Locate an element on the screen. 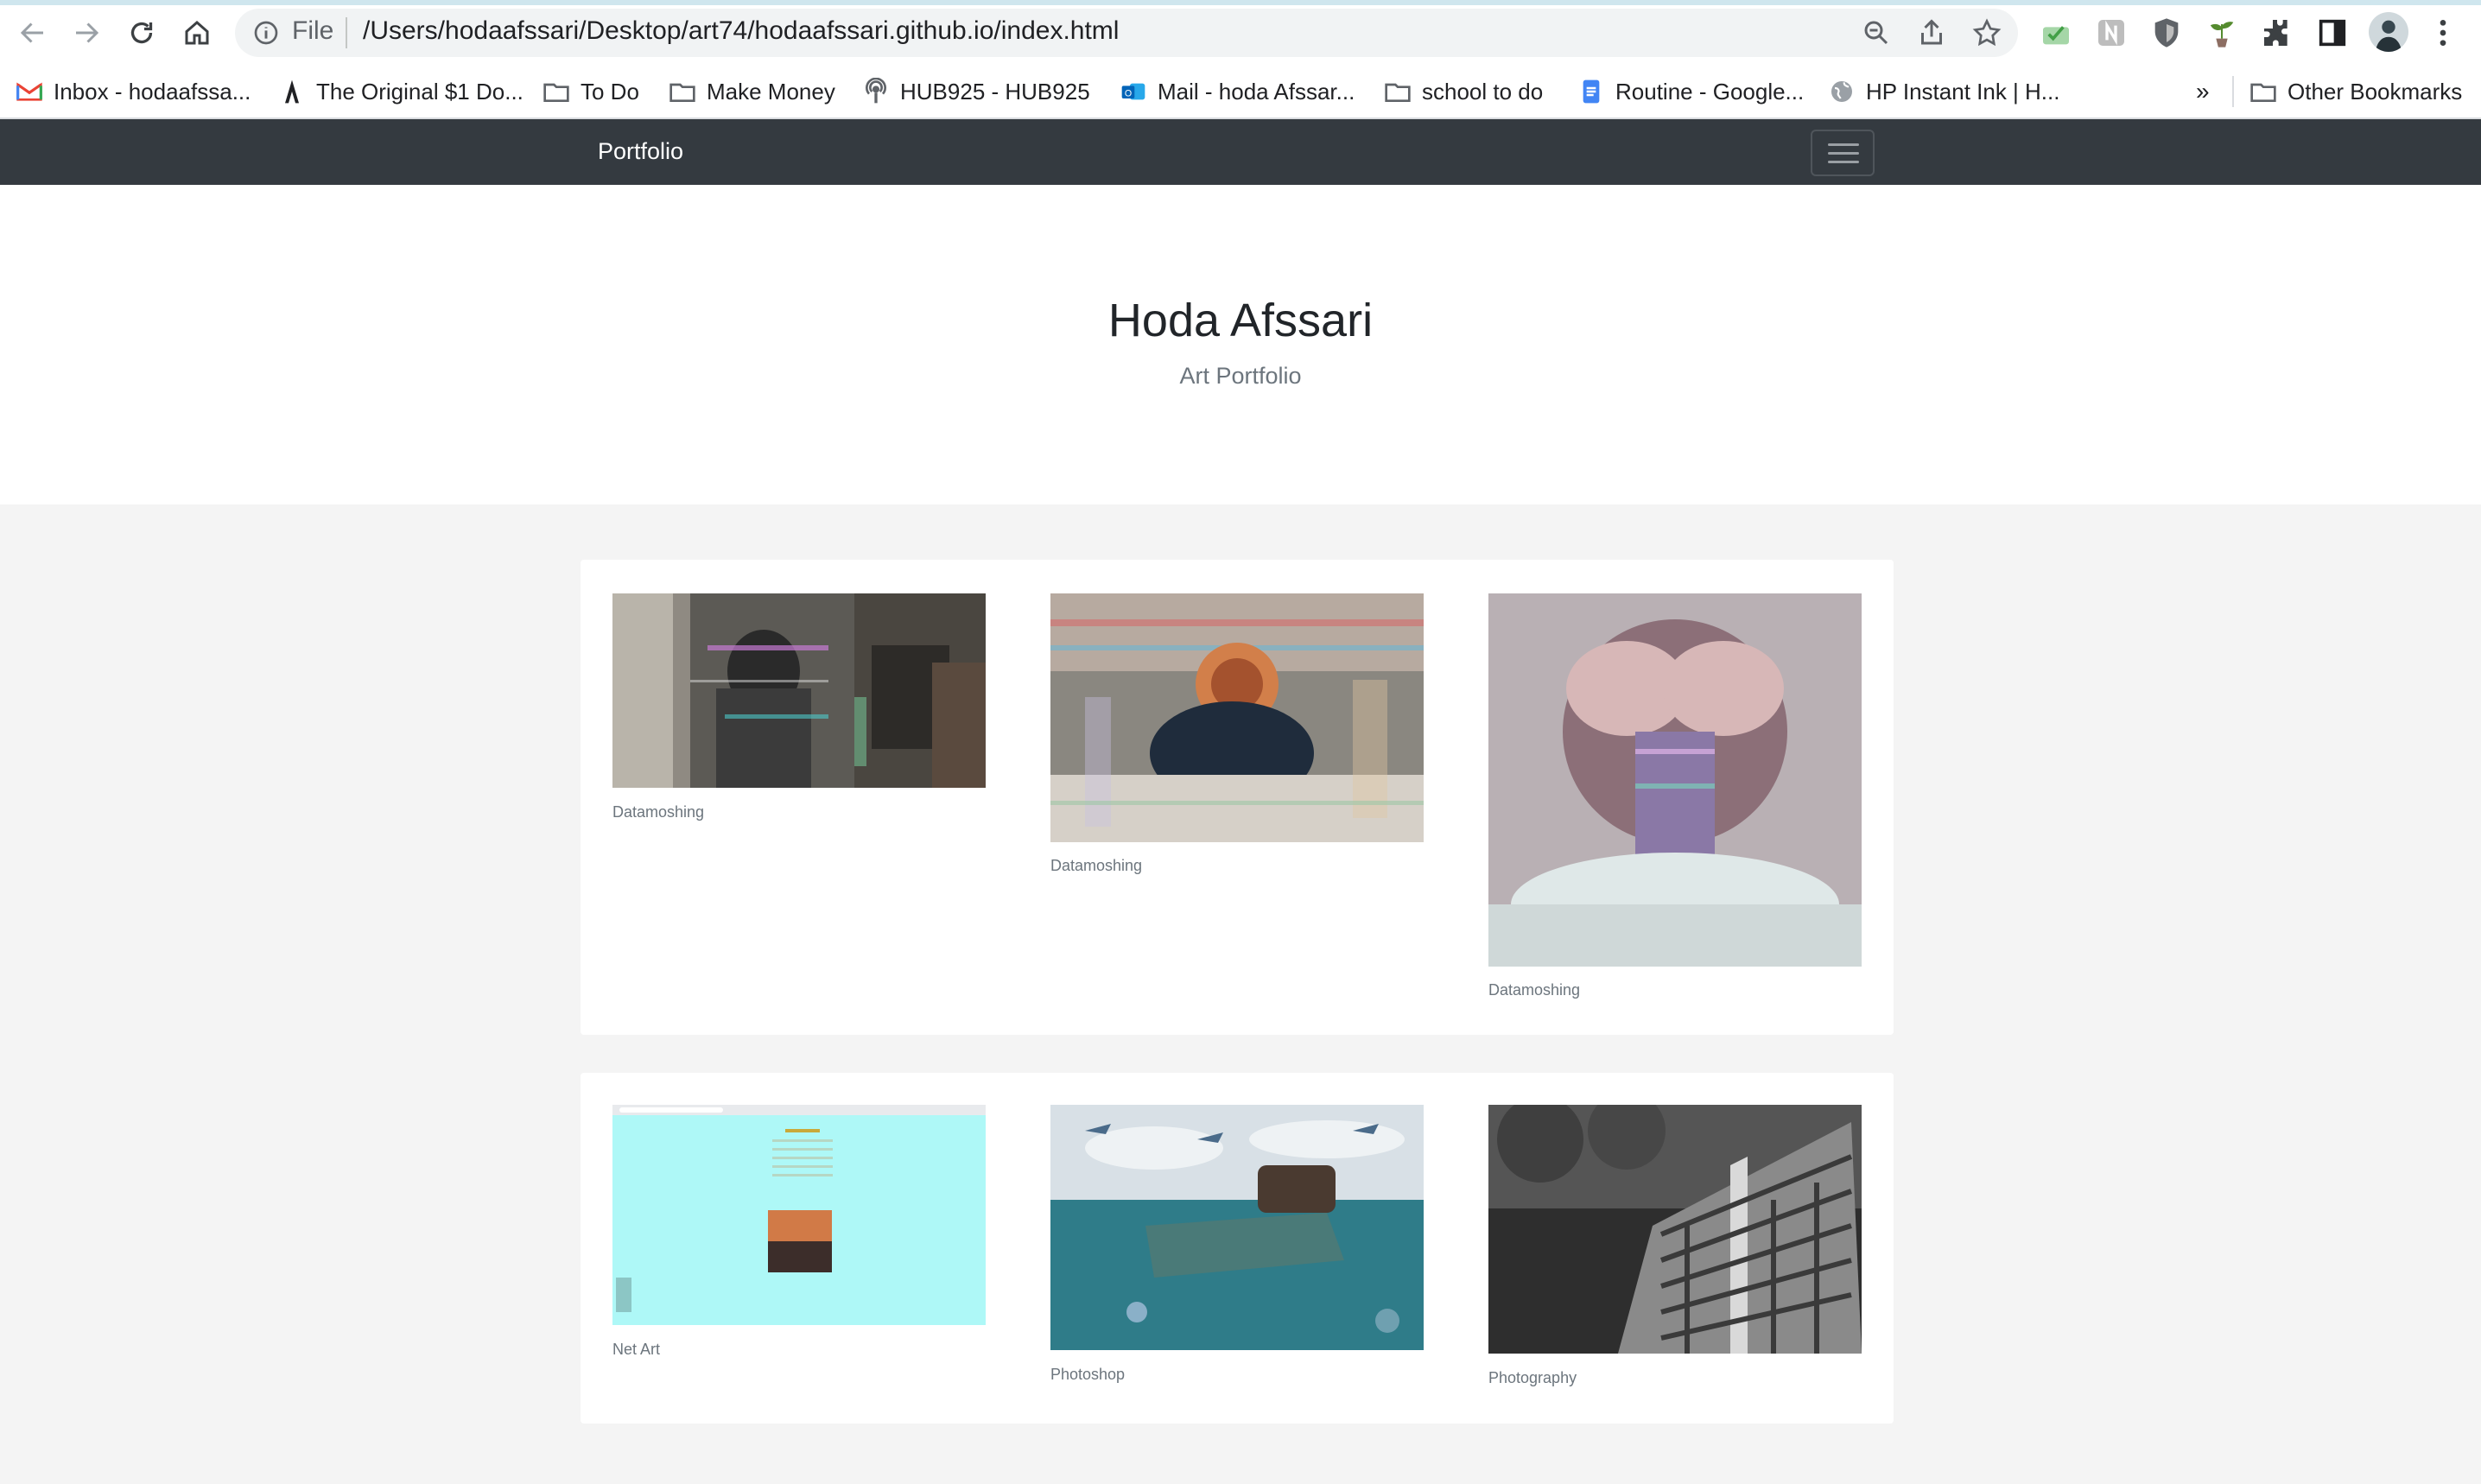  bookmarks-overflow-button: » is located at coordinates (2203, 91).